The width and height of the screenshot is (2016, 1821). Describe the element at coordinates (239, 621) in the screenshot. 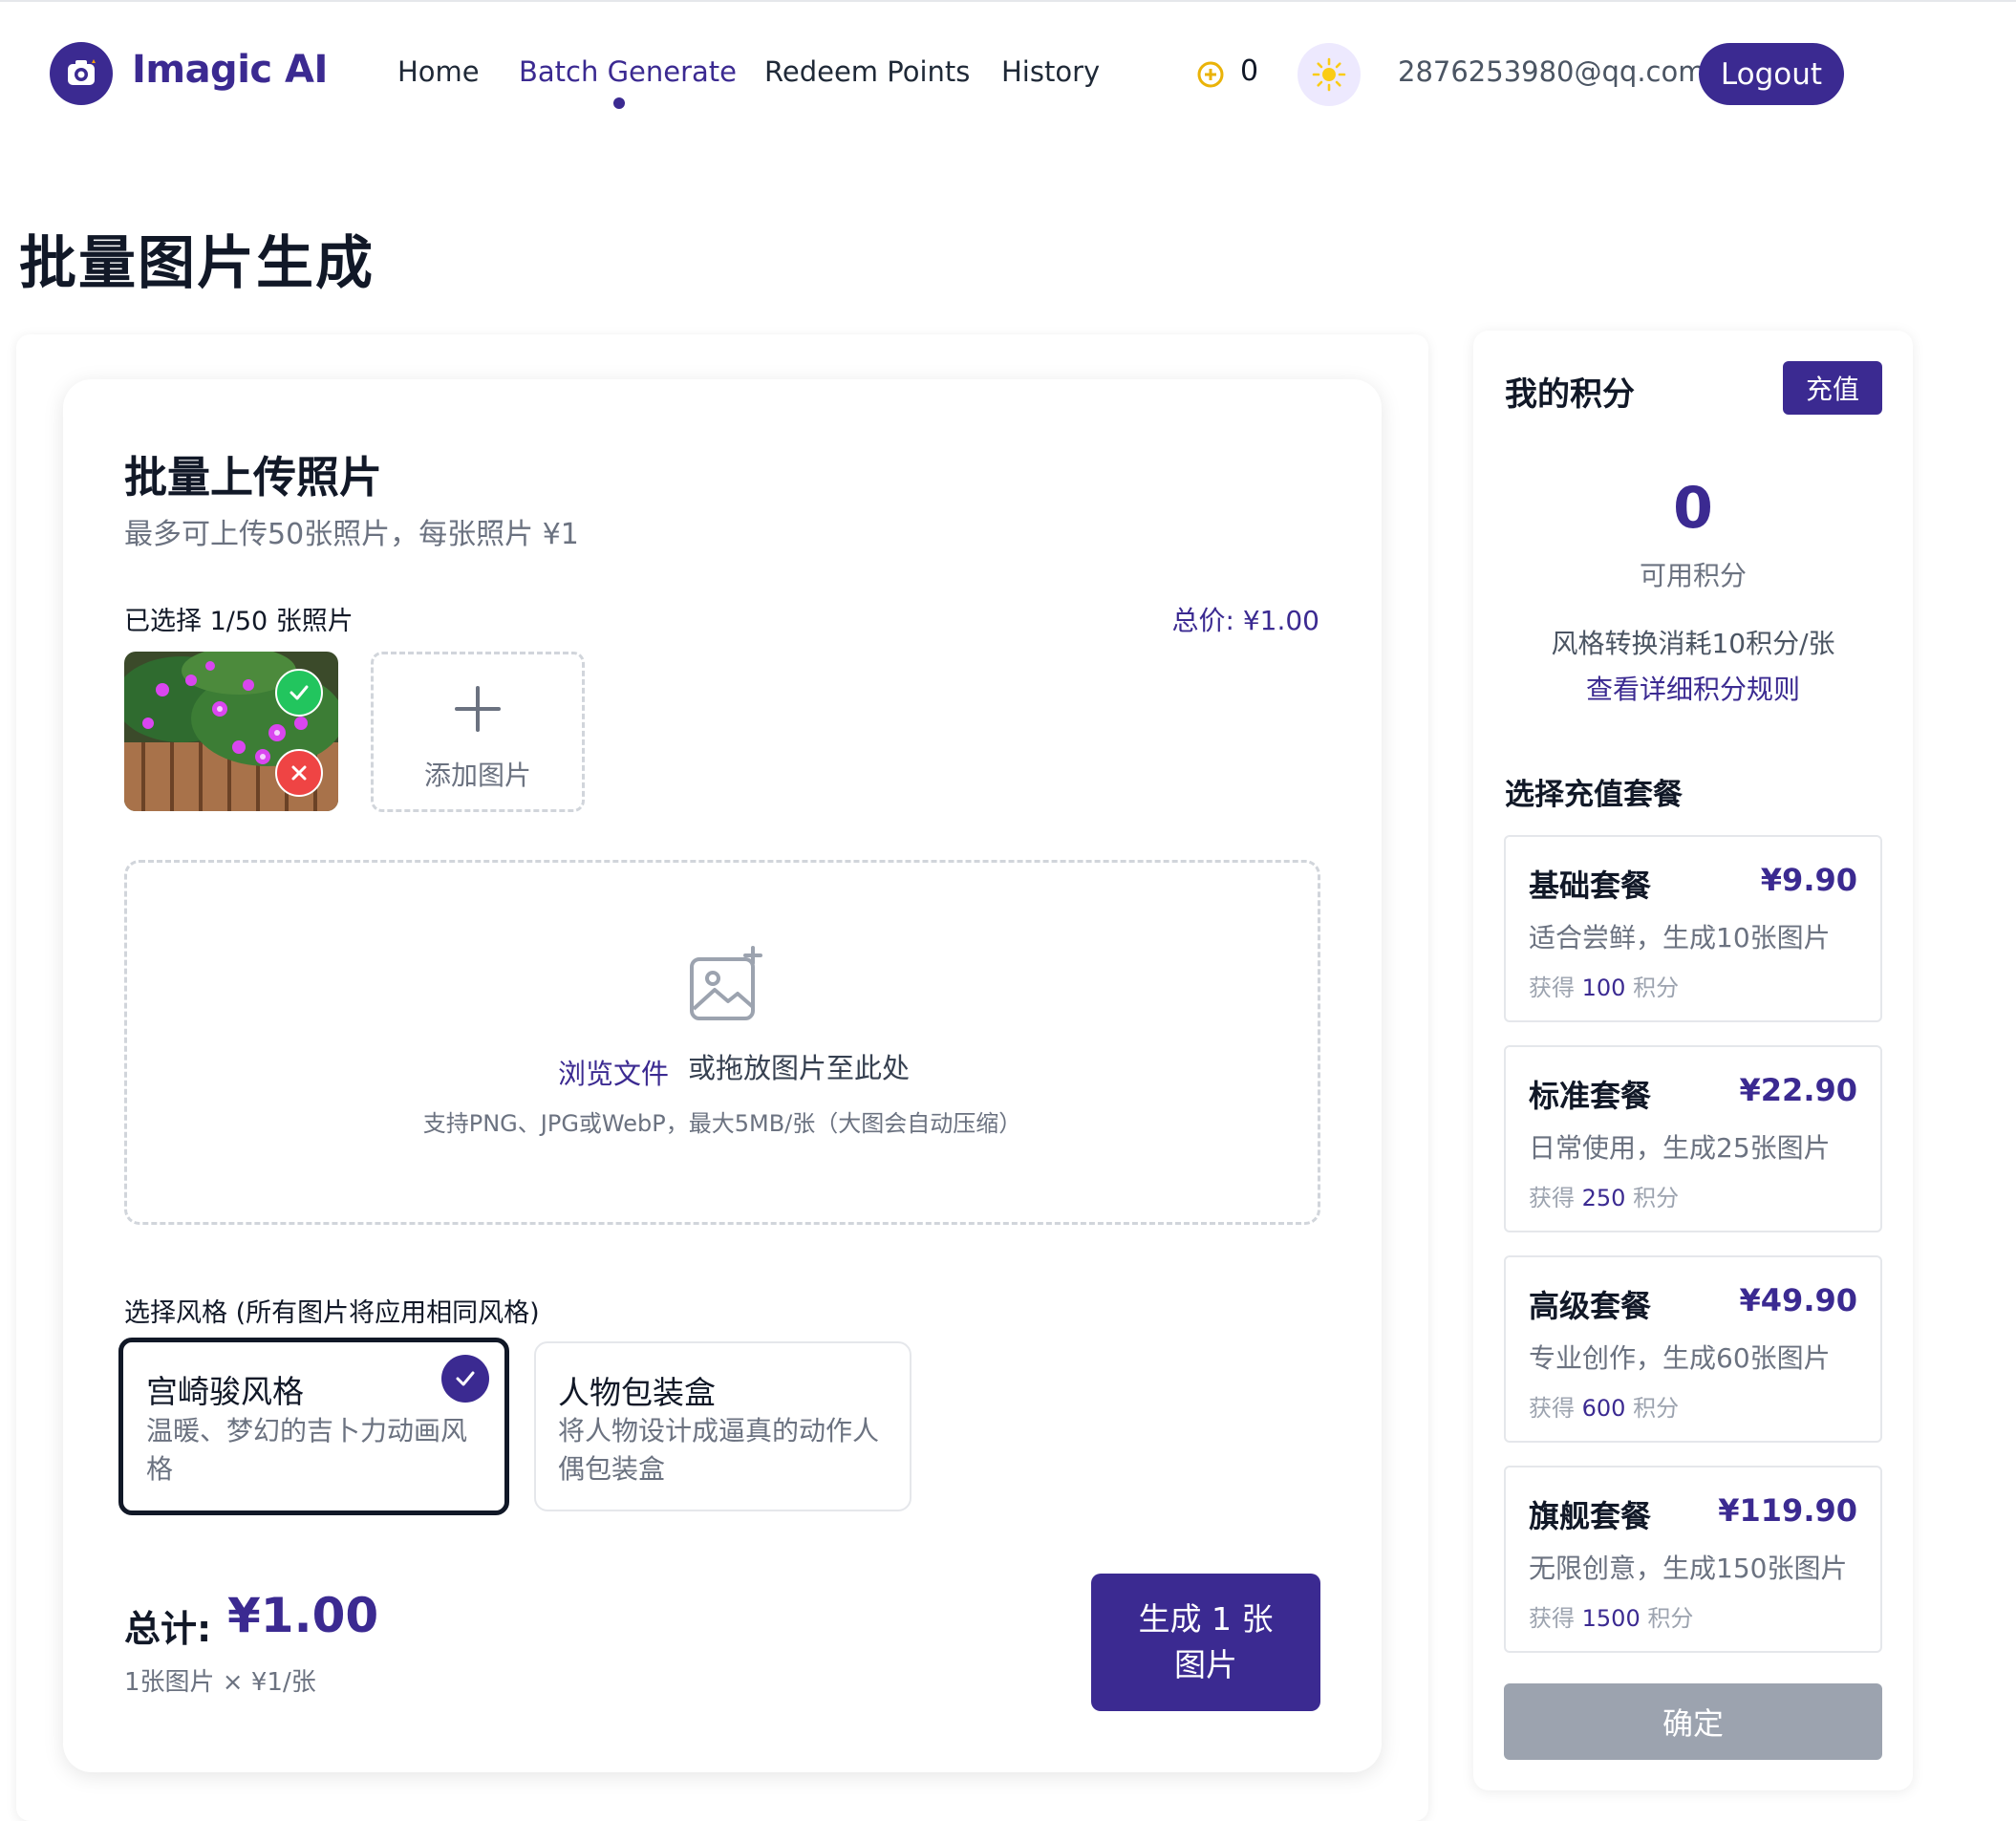

I see `selected-count: 已选择 1/50 张照片` at that location.